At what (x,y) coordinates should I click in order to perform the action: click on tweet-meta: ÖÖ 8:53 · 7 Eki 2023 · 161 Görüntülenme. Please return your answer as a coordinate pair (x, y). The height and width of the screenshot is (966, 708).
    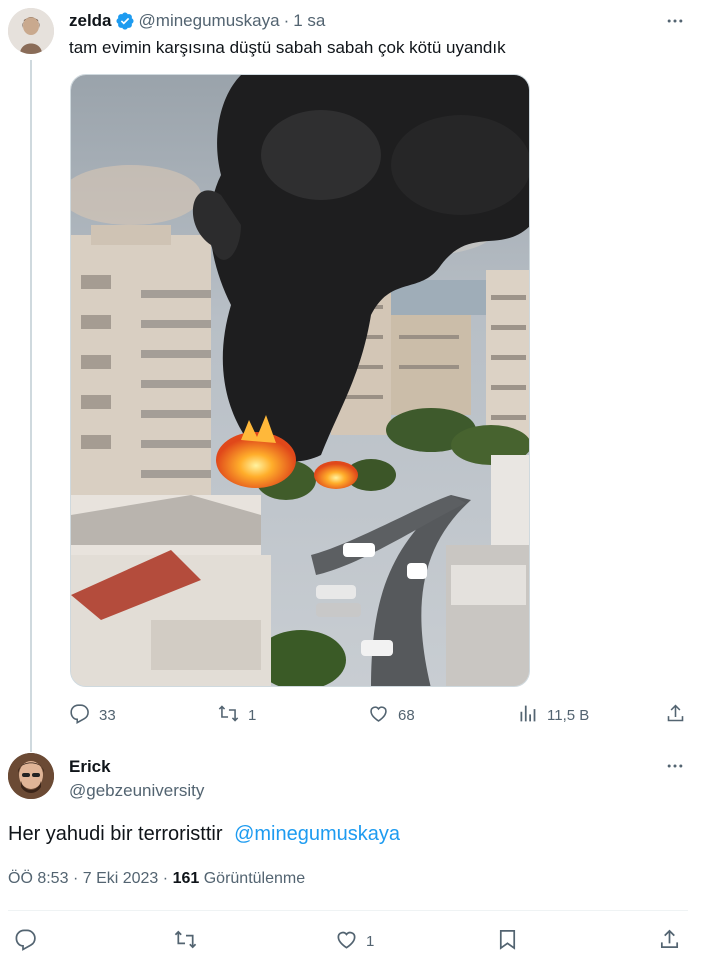
    Looking at the image, I should click on (156, 879).